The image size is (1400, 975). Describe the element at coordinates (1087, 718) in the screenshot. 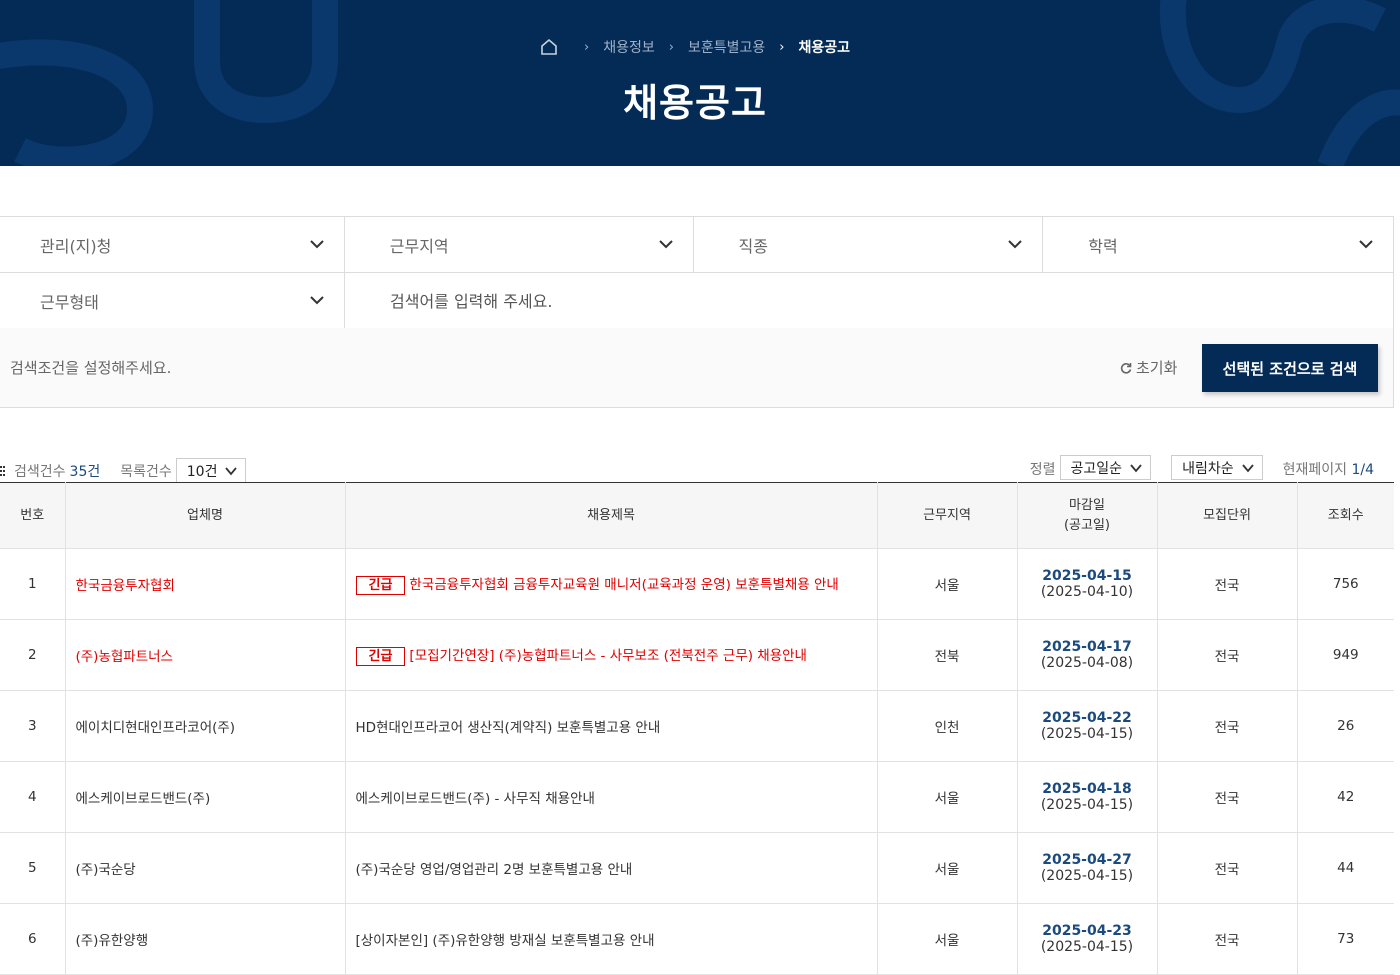

I see `row-deadline: 2025-04-22` at that location.